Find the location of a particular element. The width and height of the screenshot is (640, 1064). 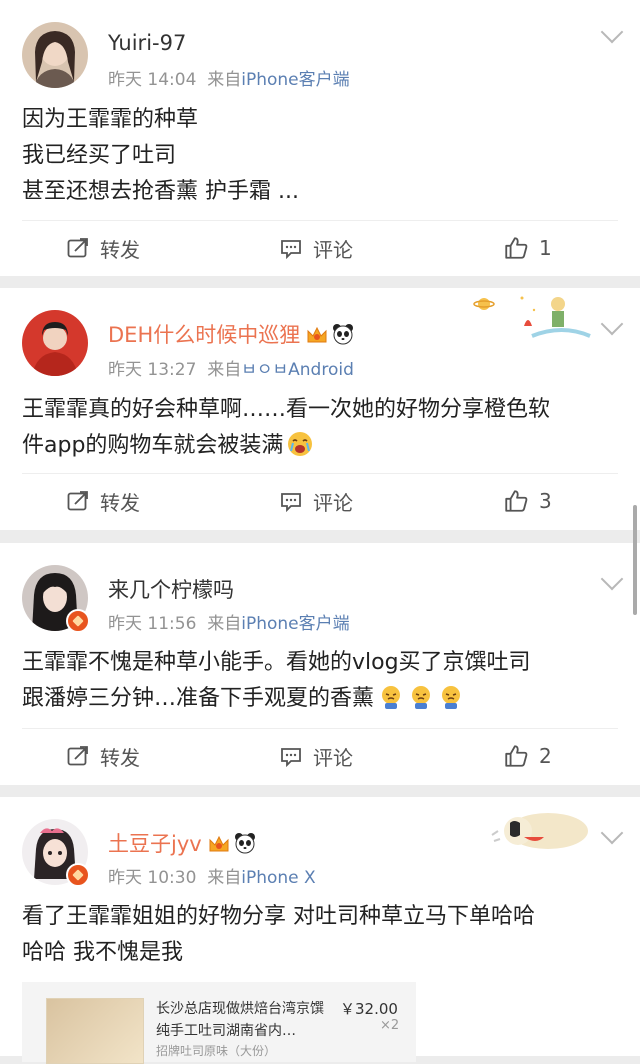

post-meta: 昨天 14:04 来自iPhone客户端 is located at coordinates (229, 77).